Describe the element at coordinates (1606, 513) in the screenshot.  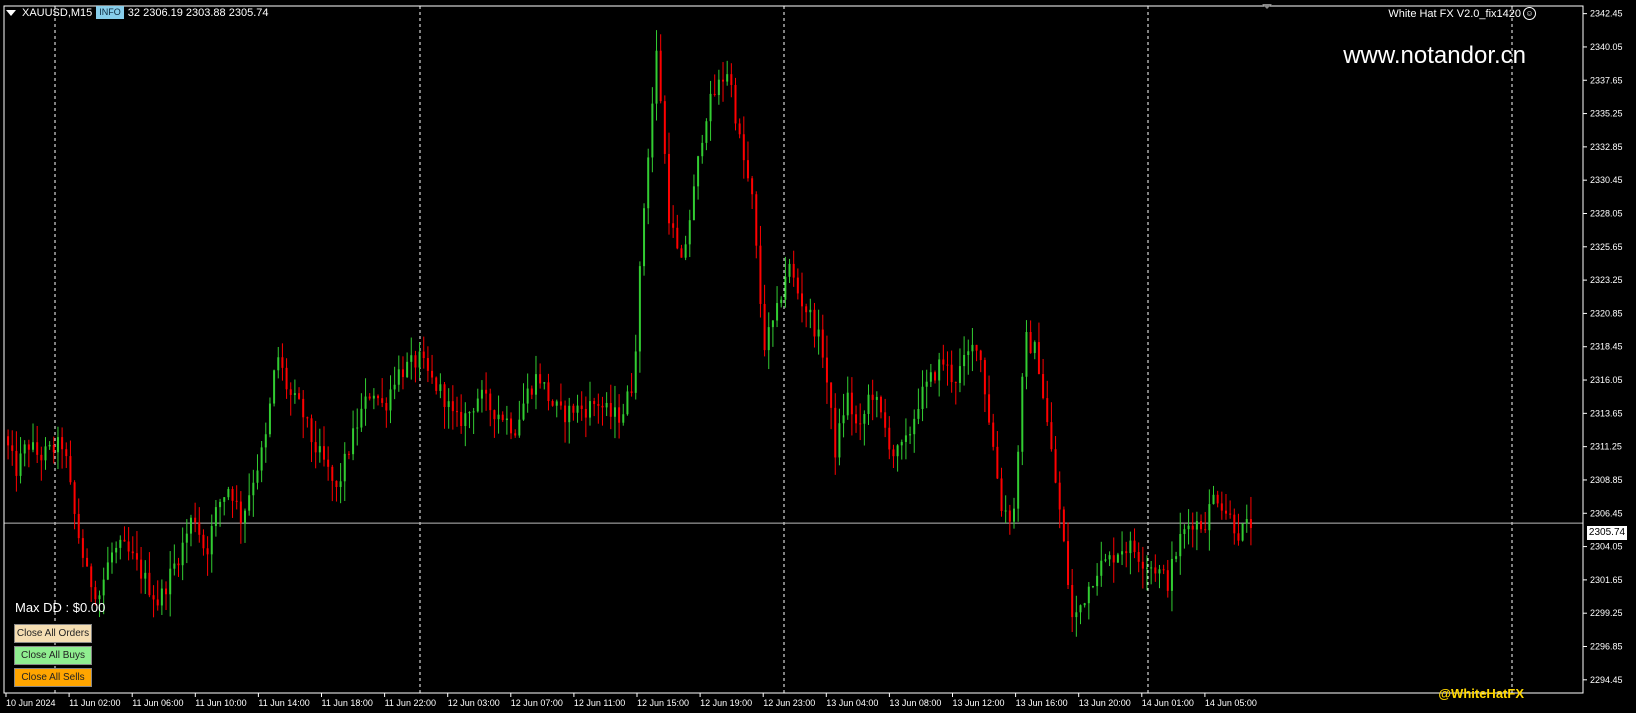
I see `price-tick-label: 2306.45` at that location.